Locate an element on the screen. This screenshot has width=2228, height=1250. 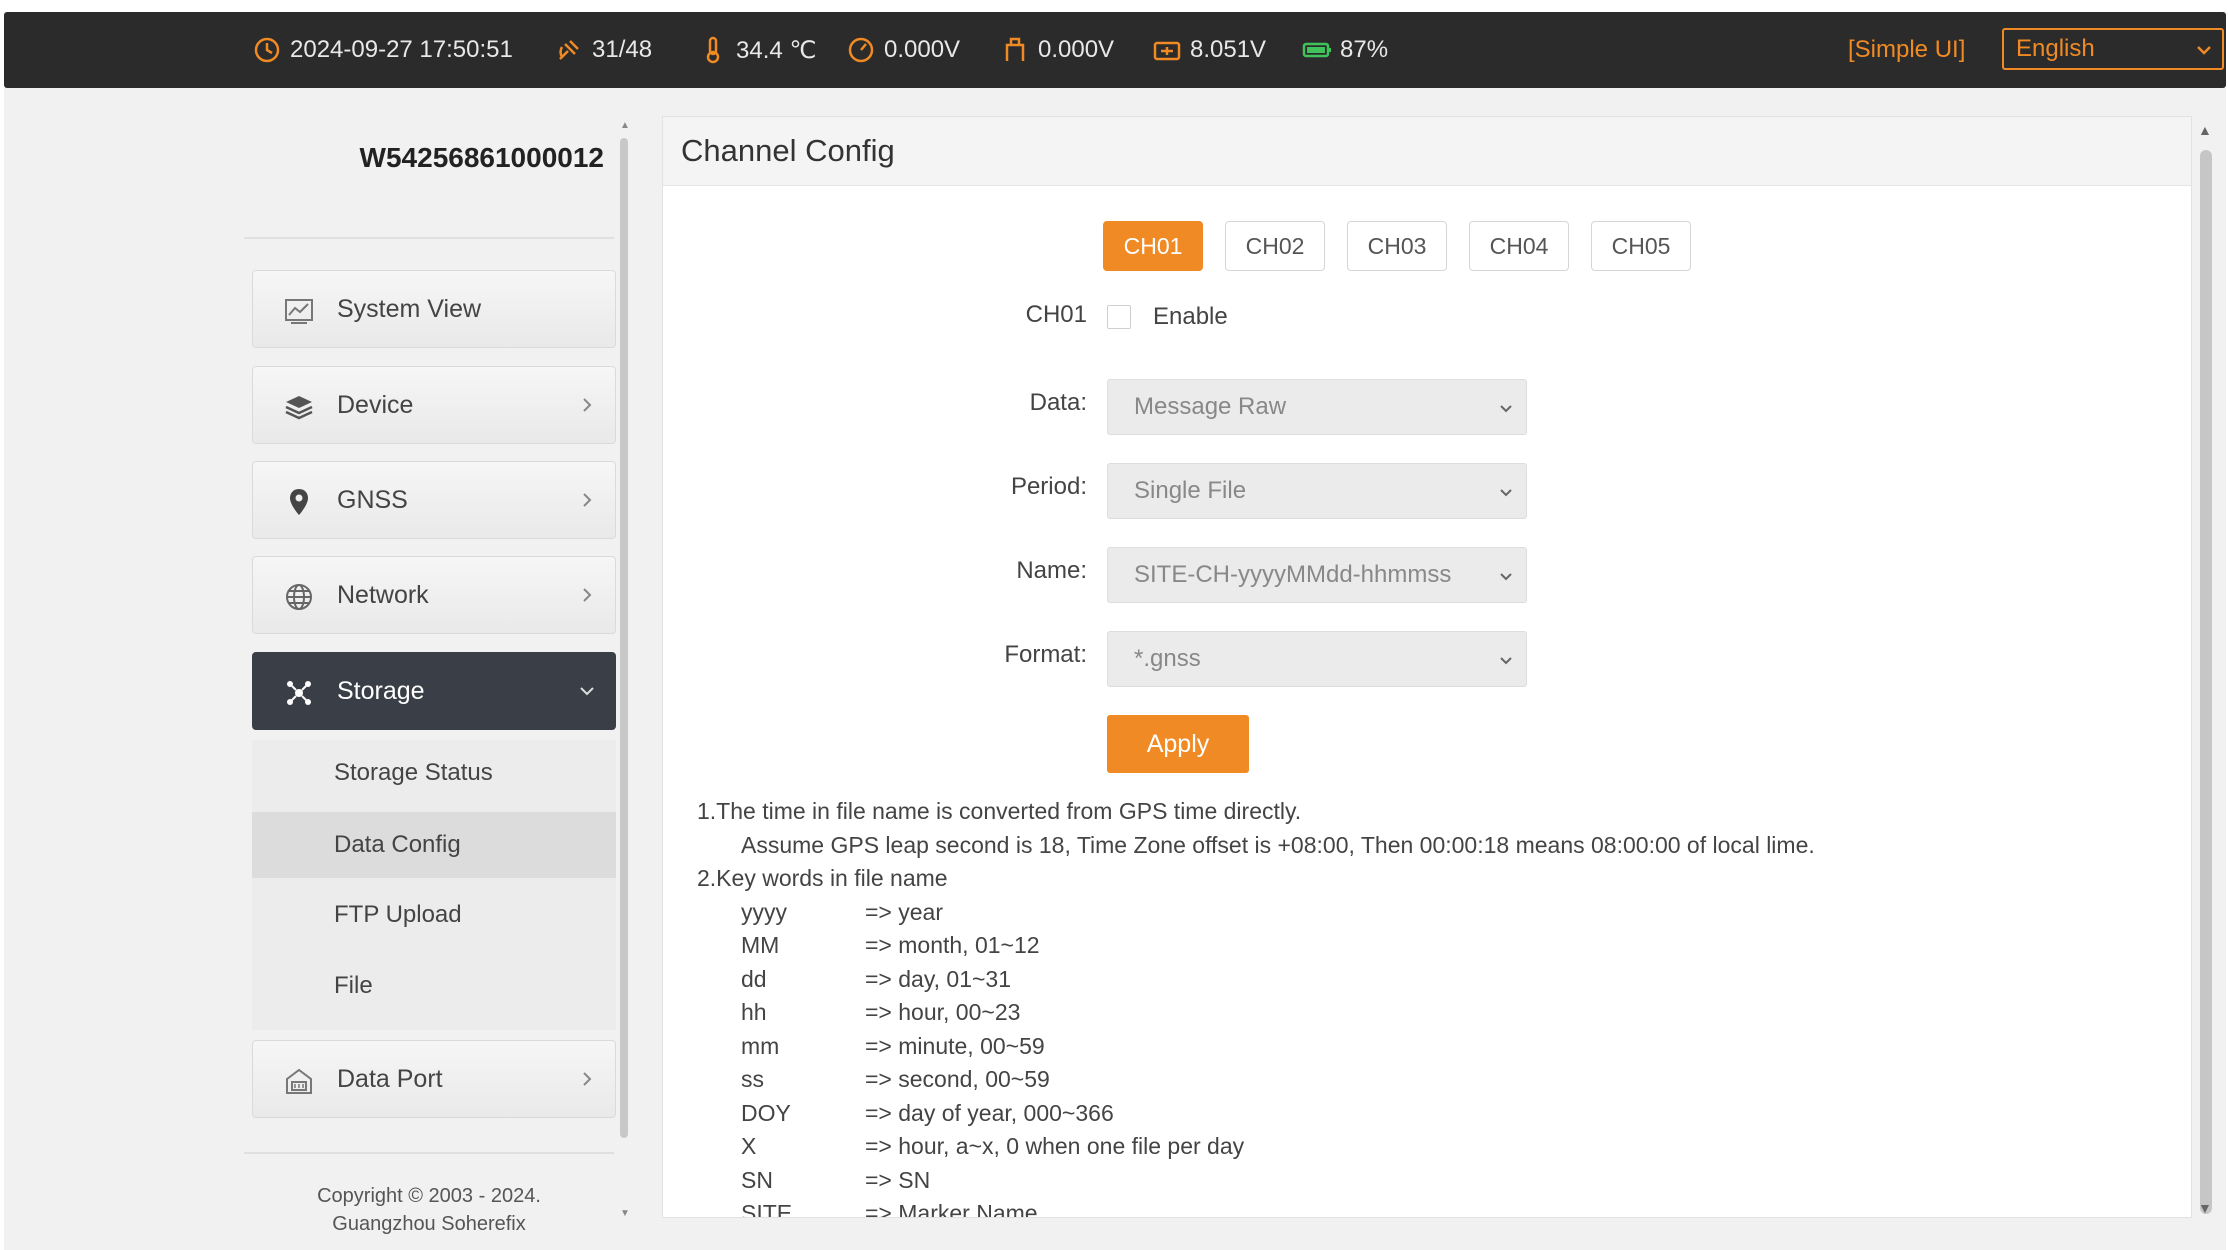
sidebar-item-label: GNSS is located at coordinates (372, 499).